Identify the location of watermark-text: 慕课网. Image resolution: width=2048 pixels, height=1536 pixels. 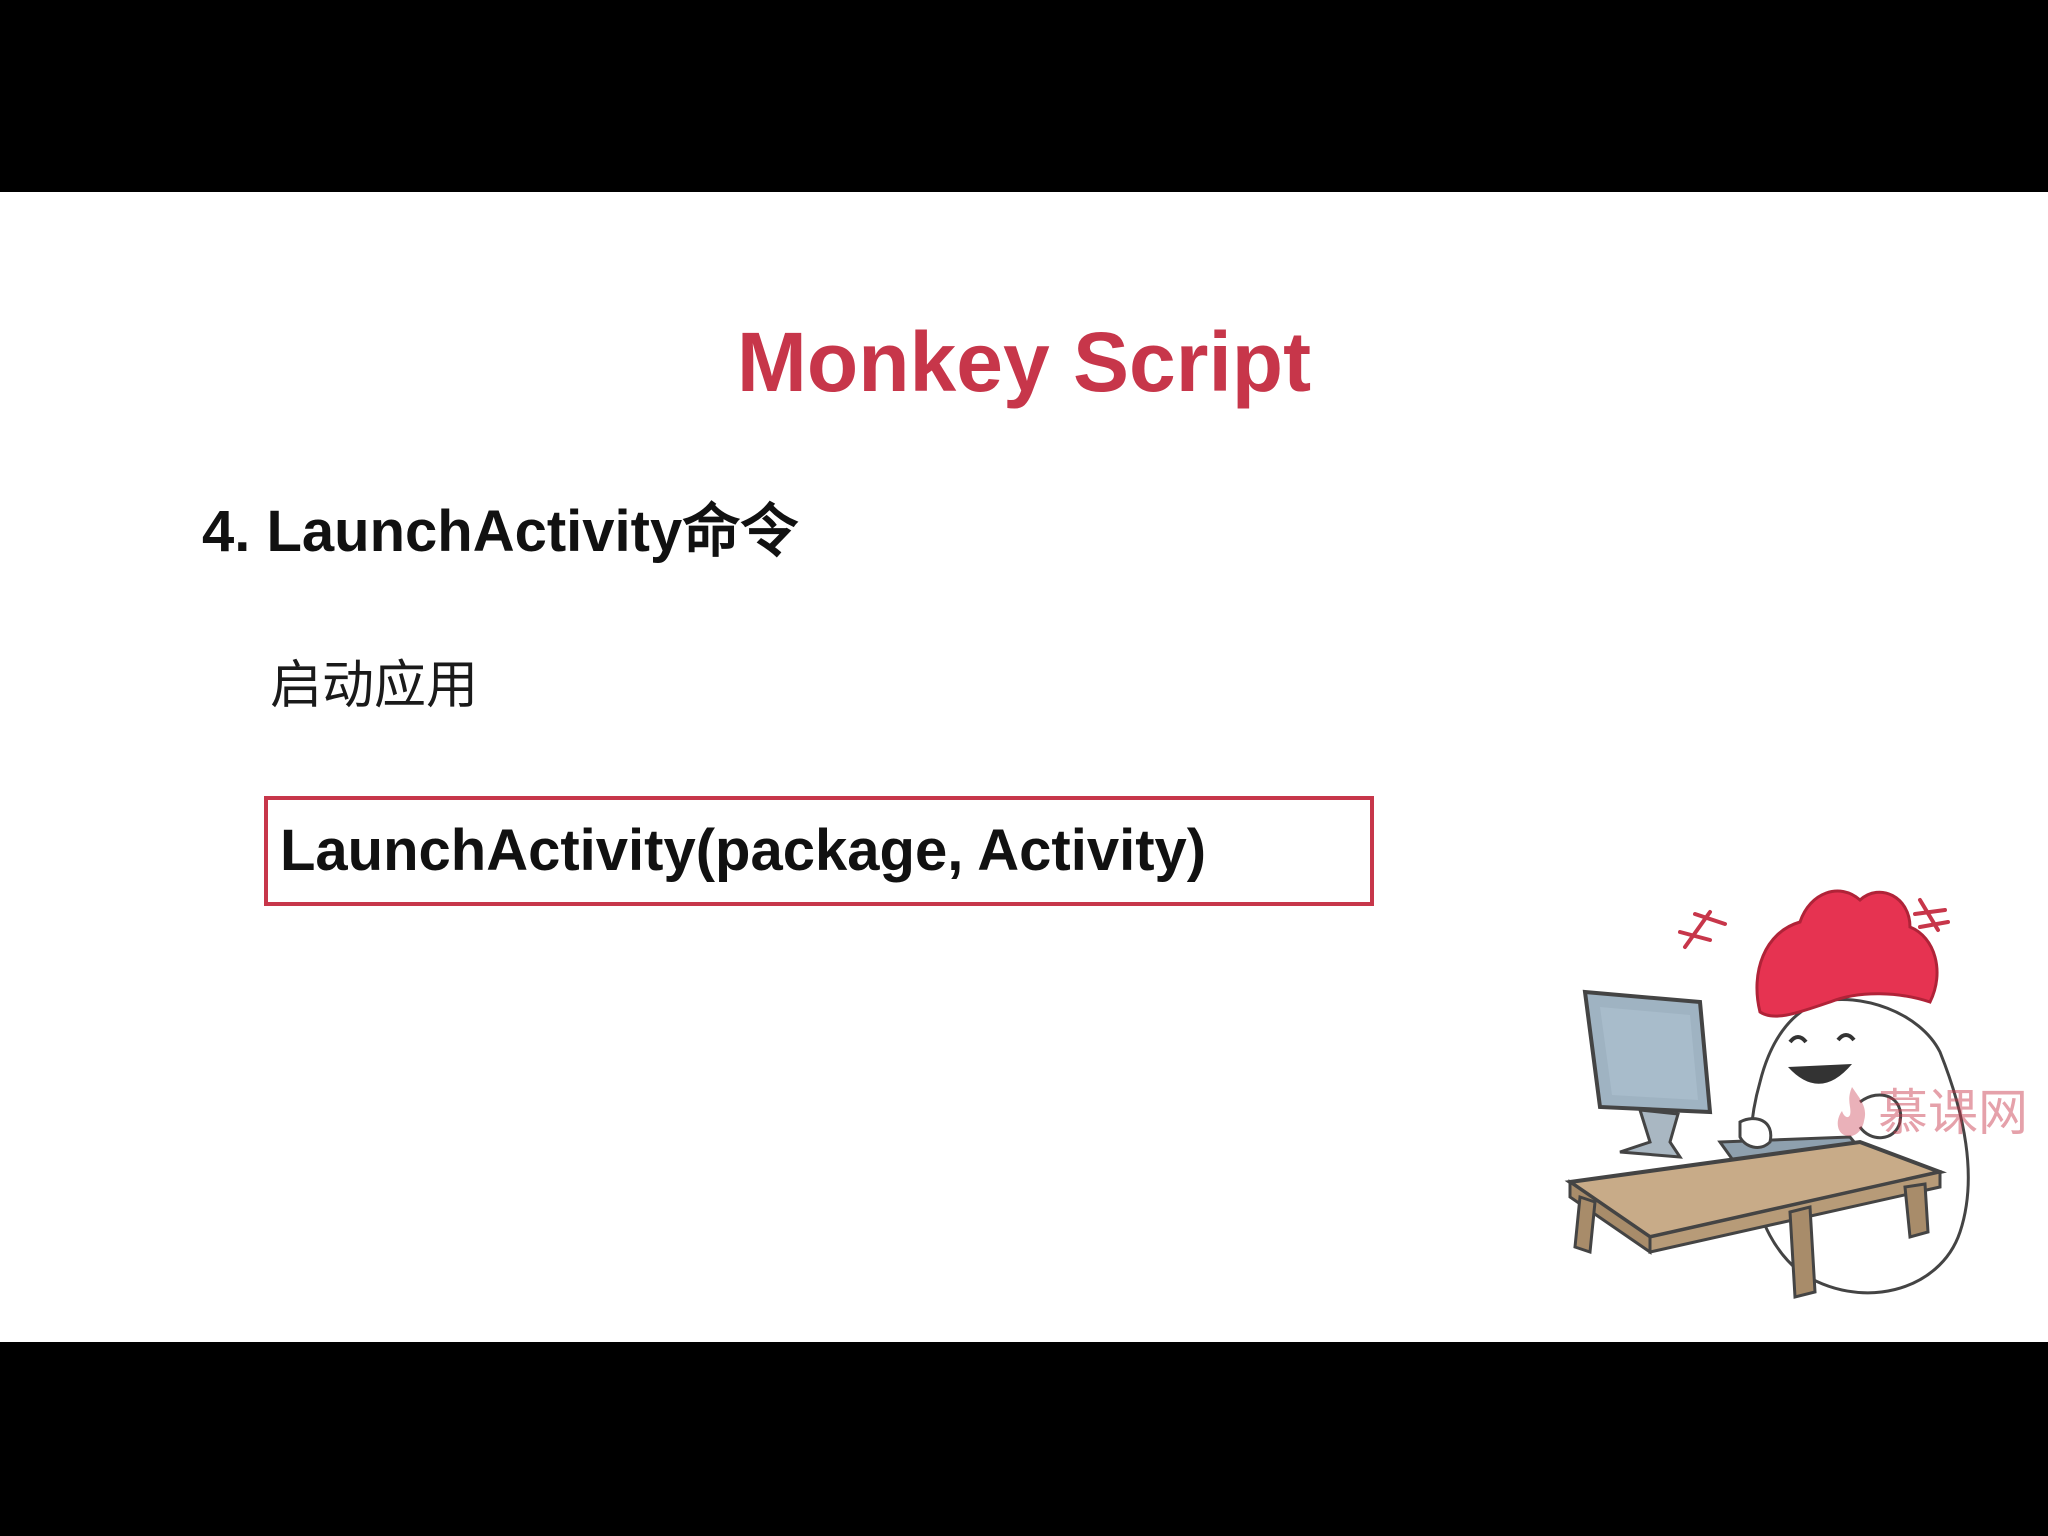
(1953, 1113).